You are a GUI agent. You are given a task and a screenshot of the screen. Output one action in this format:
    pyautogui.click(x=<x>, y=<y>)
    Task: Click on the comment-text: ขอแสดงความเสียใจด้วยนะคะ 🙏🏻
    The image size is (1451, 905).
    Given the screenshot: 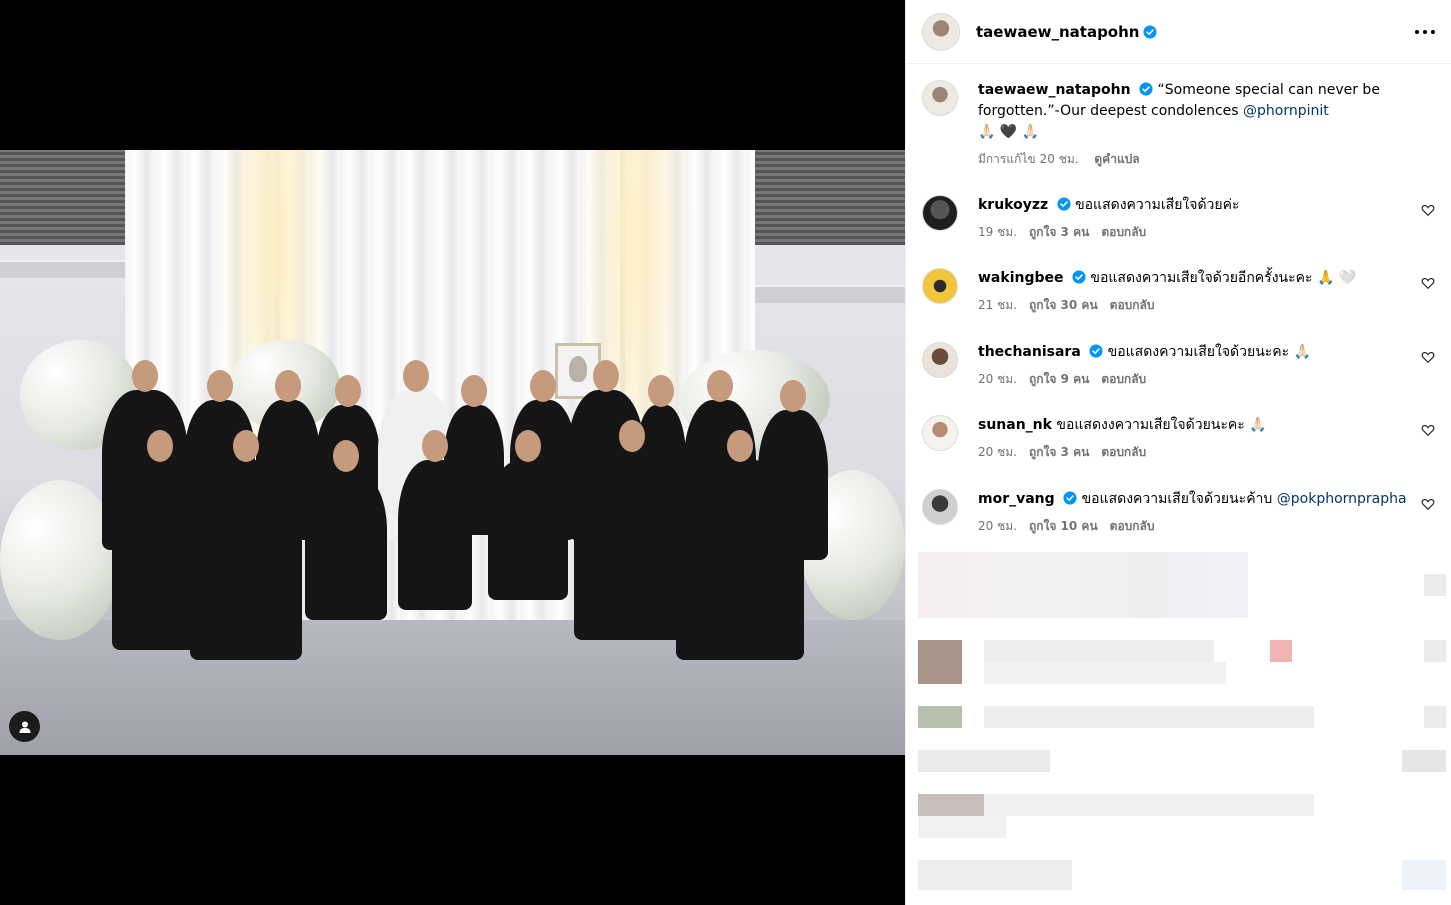 What is the action you would take?
    pyautogui.click(x=1209, y=352)
    